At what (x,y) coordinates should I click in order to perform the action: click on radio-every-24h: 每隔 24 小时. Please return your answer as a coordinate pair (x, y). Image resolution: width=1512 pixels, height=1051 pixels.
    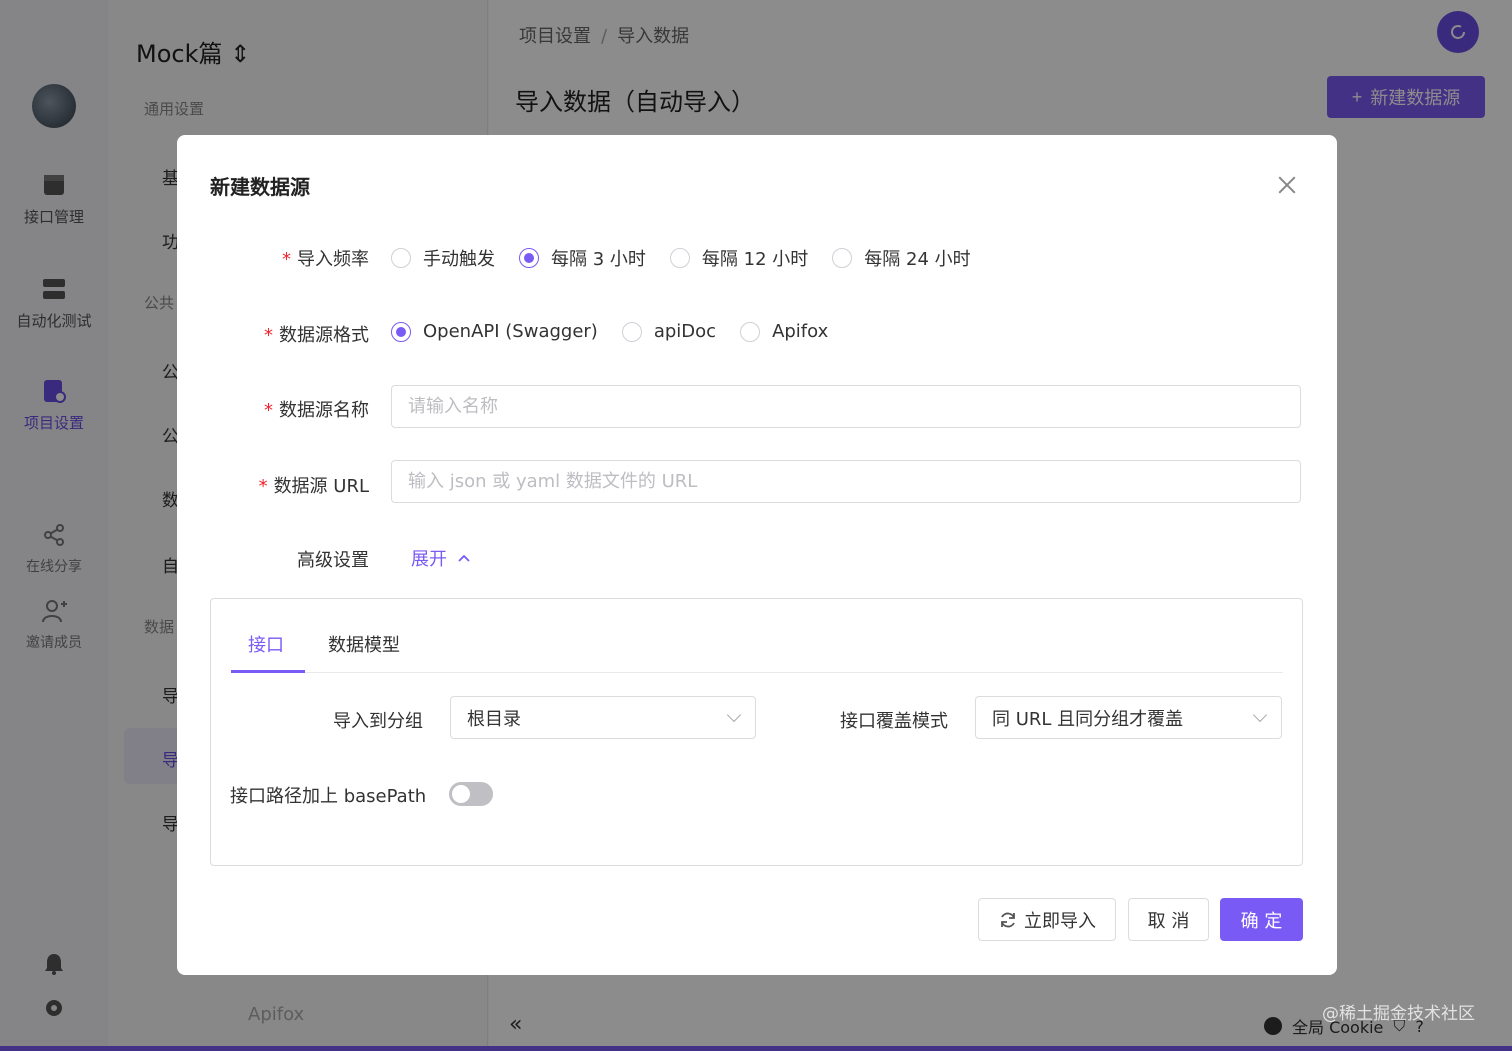
    Looking at the image, I should click on (901, 258).